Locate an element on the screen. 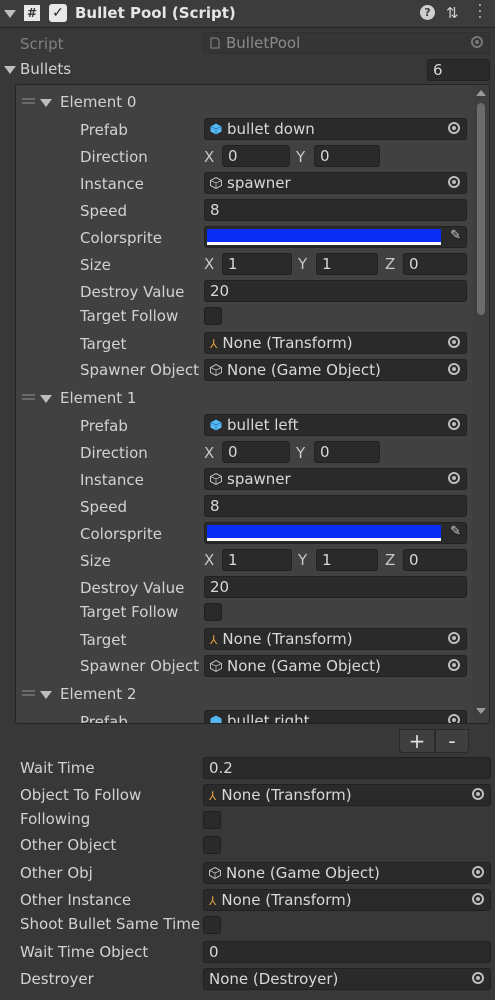  other-object-checkbox is located at coordinates (212, 845).